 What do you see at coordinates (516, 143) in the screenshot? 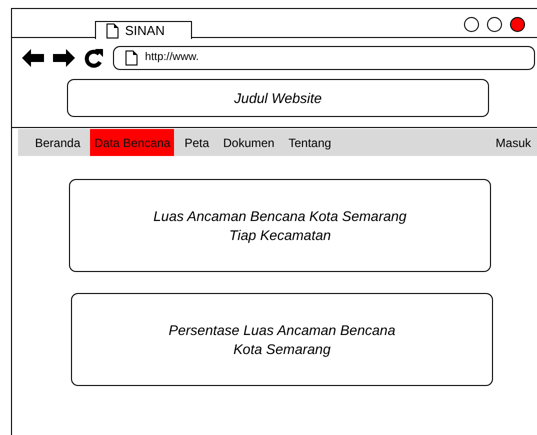
I see `login-link: Masuk` at bounding box center [516, 143].